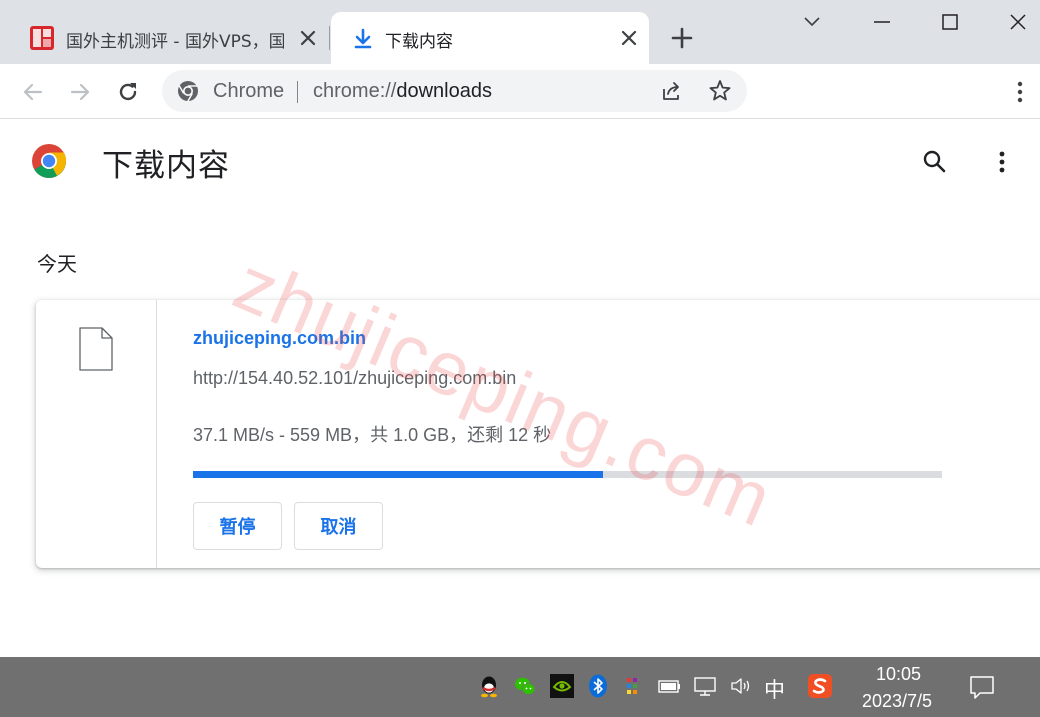 This screenshot has height=717, width=1040. What do you see at coordinates (444, 91) in the screenshot?
I see `url-host: downloads` at bounding box center [444, 91].